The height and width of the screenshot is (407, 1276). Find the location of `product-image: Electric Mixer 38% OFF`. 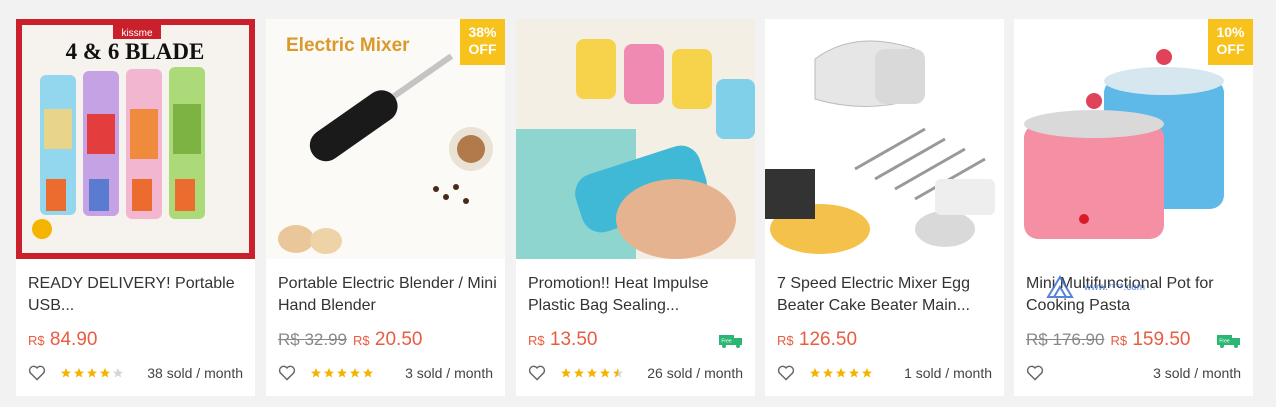

product-image: Electric Mixer 38% OFF is located at coordinates (385, 139).